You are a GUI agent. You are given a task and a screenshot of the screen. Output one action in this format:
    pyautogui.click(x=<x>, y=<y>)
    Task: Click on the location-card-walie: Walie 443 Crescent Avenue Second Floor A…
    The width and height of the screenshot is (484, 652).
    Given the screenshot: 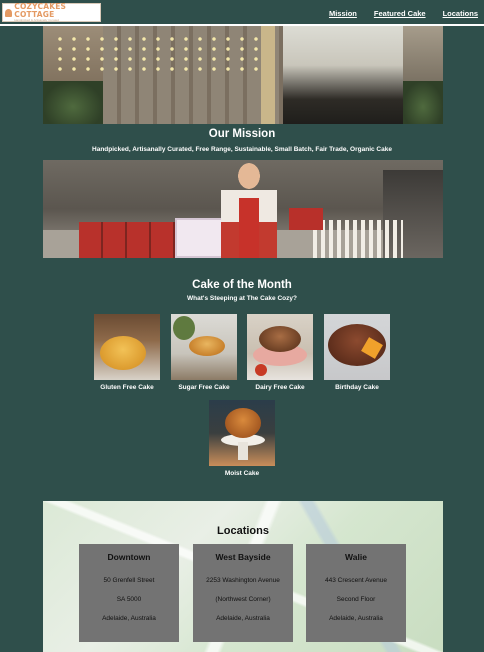 What is the action you would take?
    pyautogui.click(x=356, y=593)
    